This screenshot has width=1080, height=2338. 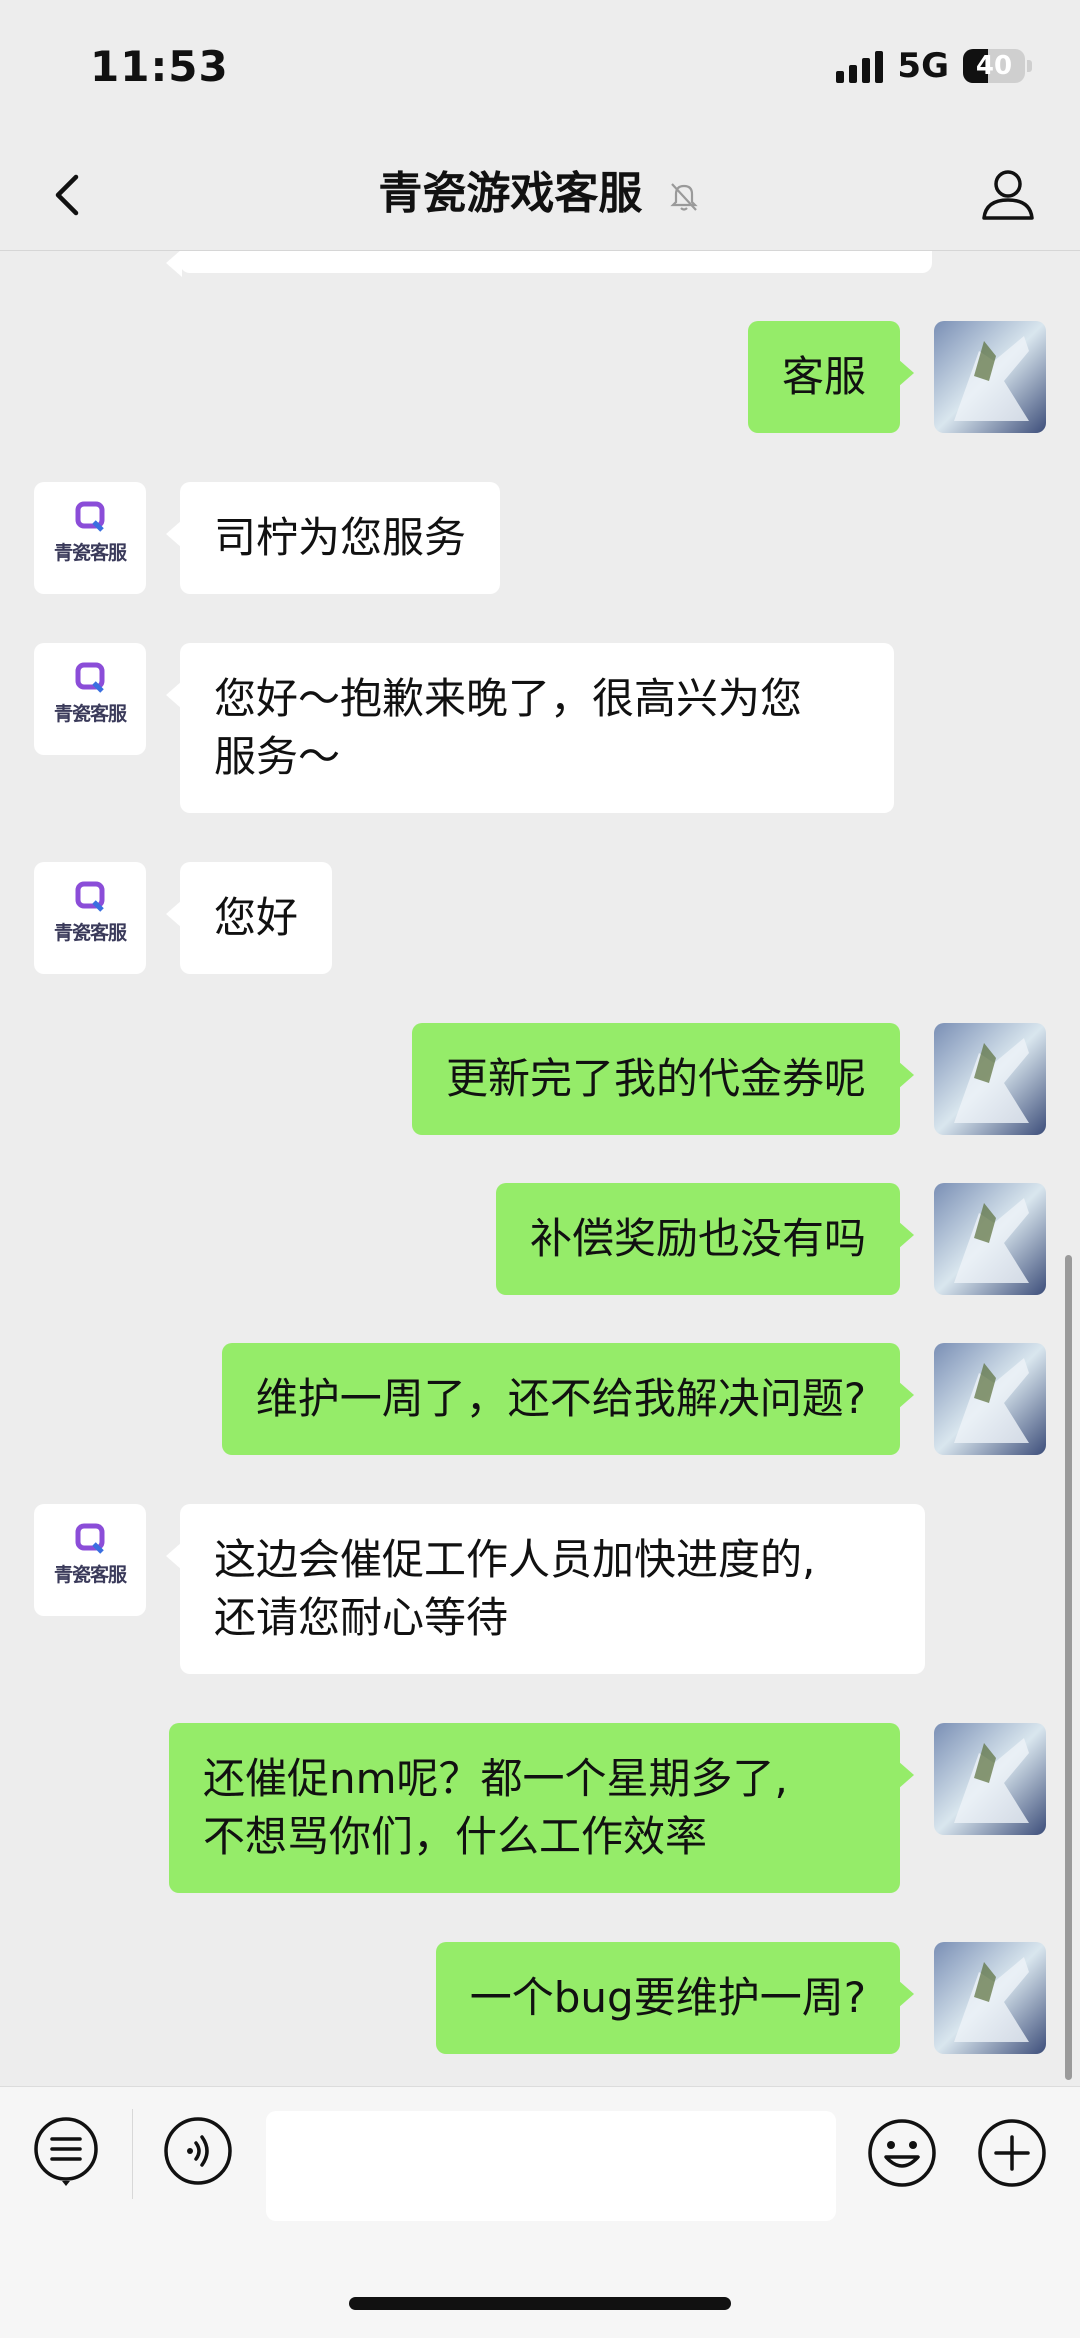 I want to click on message-bubble: 客服, so click(x=831, y=377).